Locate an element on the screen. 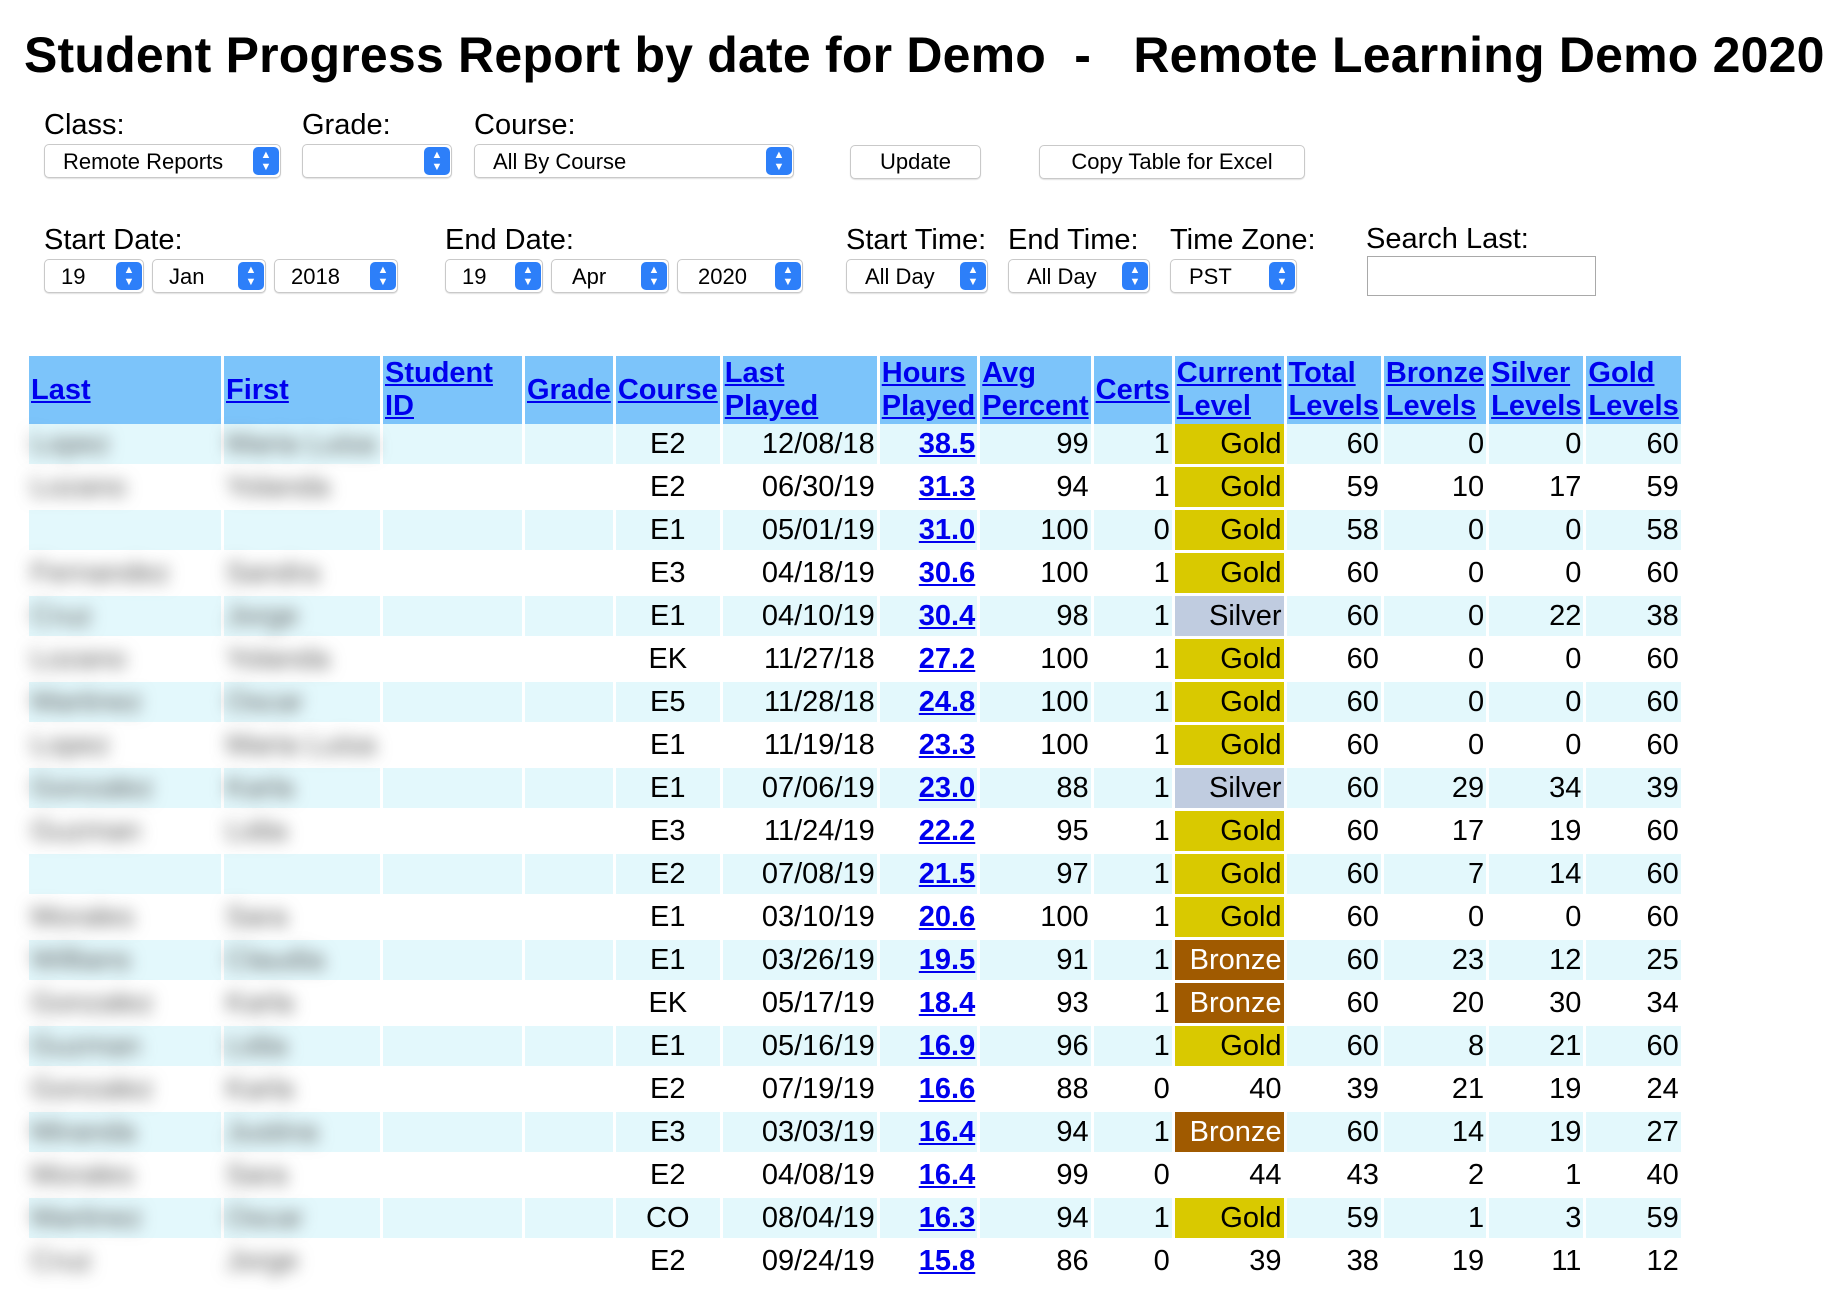 The image size is (1838, 1290). end-time-select: All Day ▲ ▼ is located at coordinates (1079, 276).